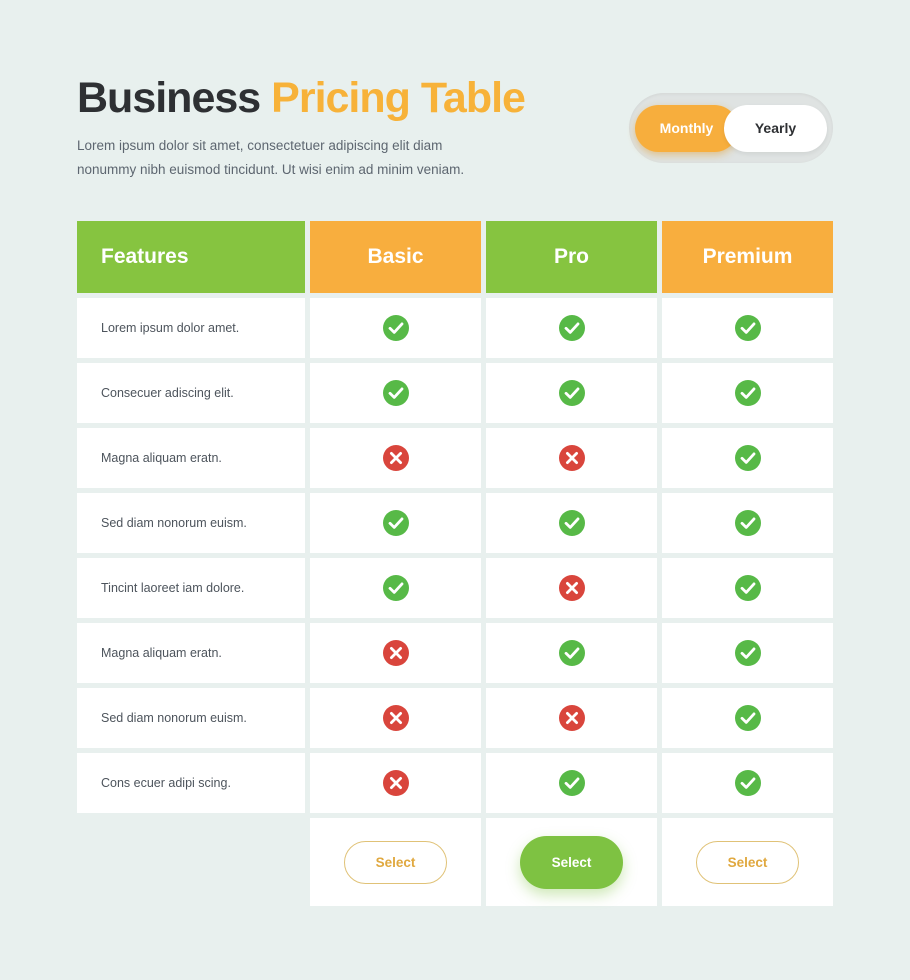  I want to click on table-row: Tincint laoreet iam dolore., so click(455, 588).